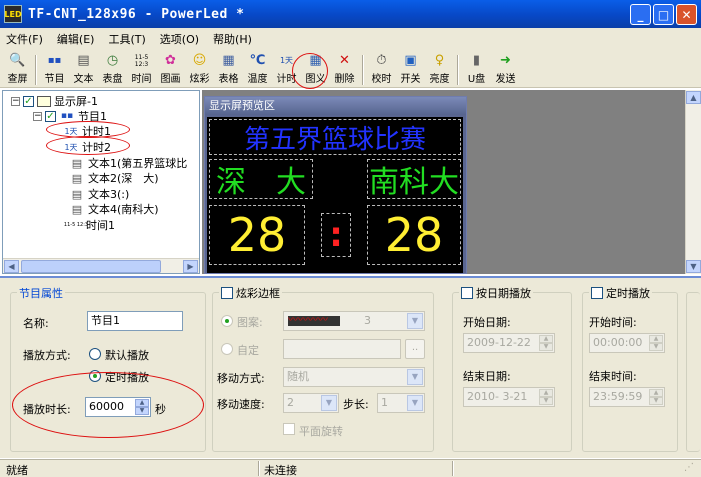 The width and height of the screenshot is (701, 477). I want to click on date-play-checkbox, so click(467, 293).